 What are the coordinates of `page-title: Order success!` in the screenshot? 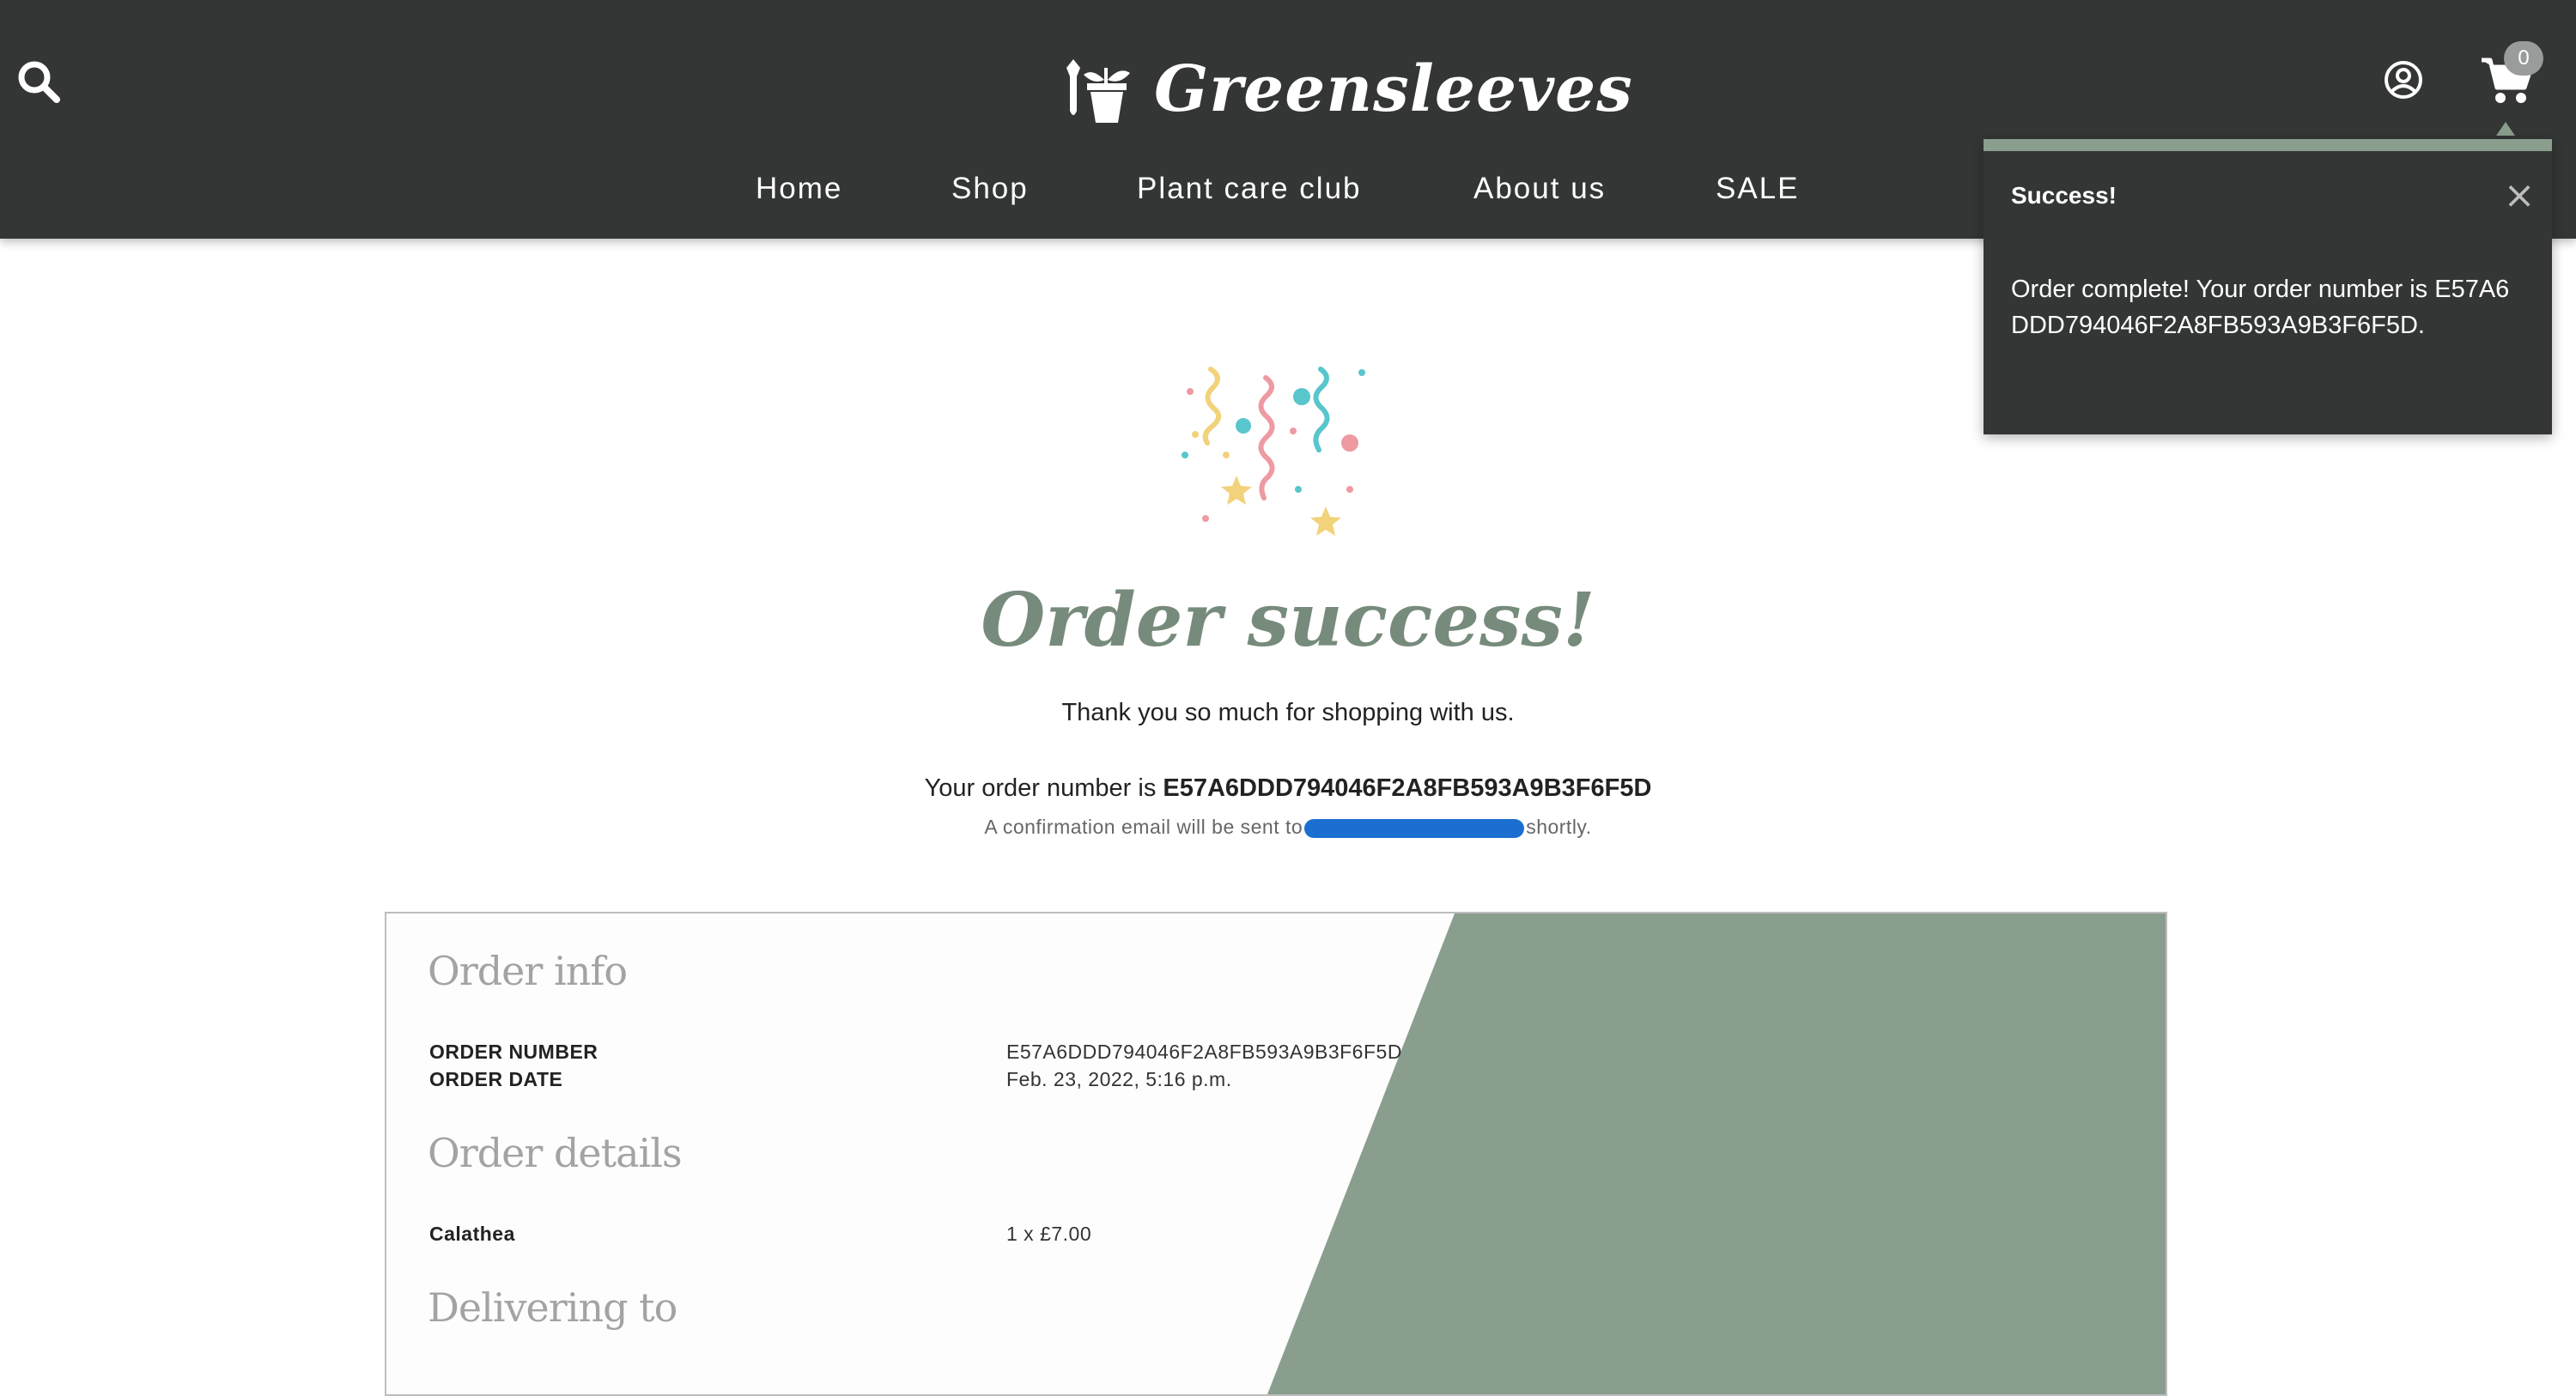 It's located at (1288, 621).